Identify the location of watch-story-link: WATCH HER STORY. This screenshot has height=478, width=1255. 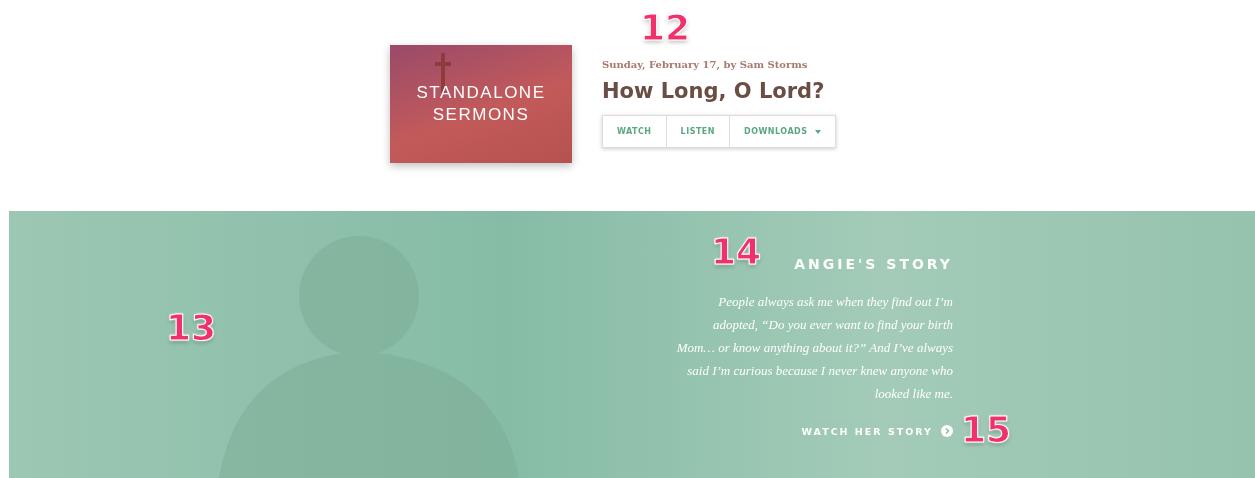
(877, 431).